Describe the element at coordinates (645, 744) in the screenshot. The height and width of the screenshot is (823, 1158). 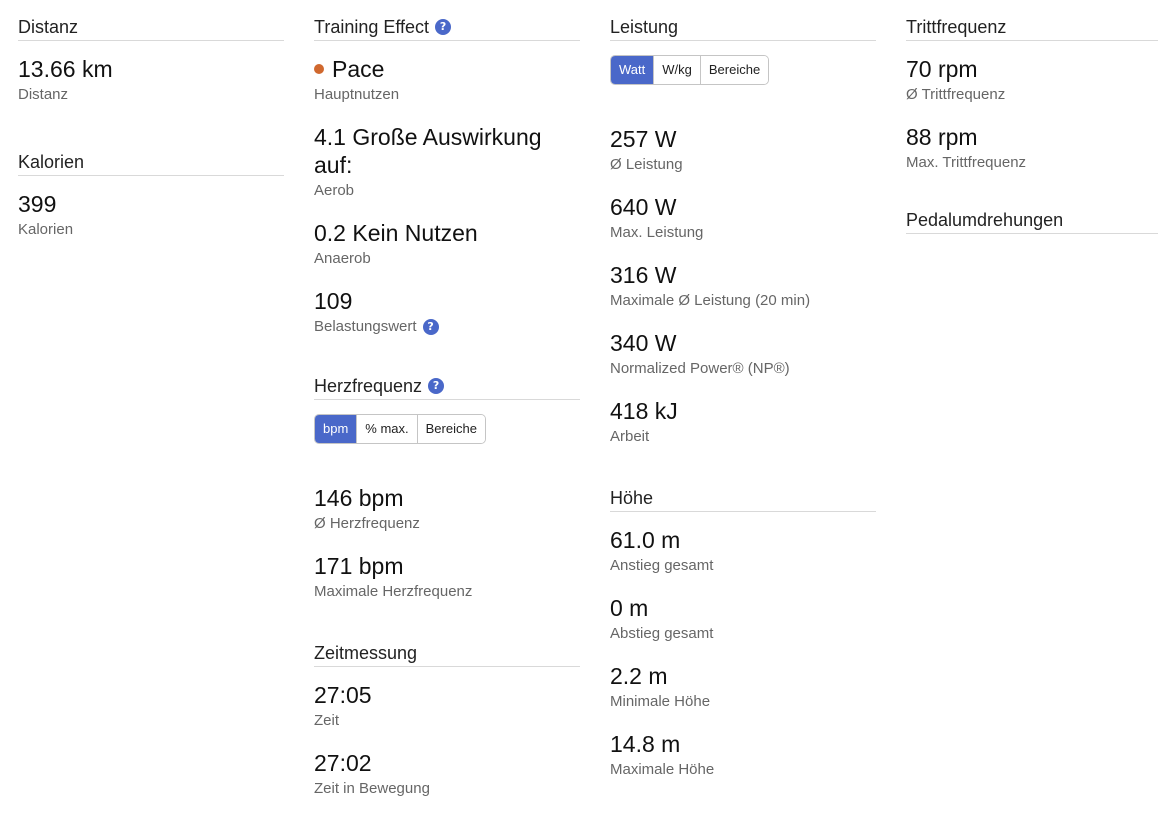
I see `max-elev-value: 14.8 m` at that location.